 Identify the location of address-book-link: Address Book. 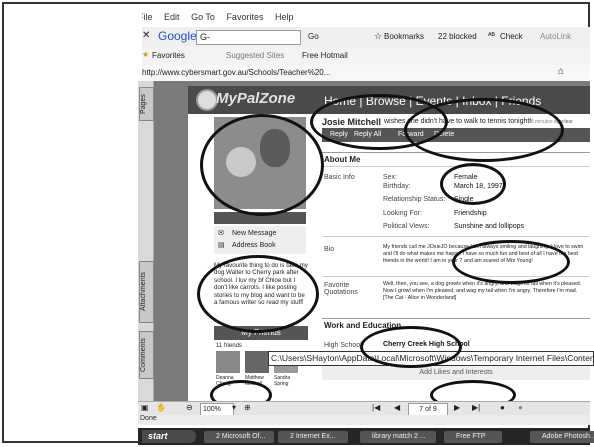
(254, 245).